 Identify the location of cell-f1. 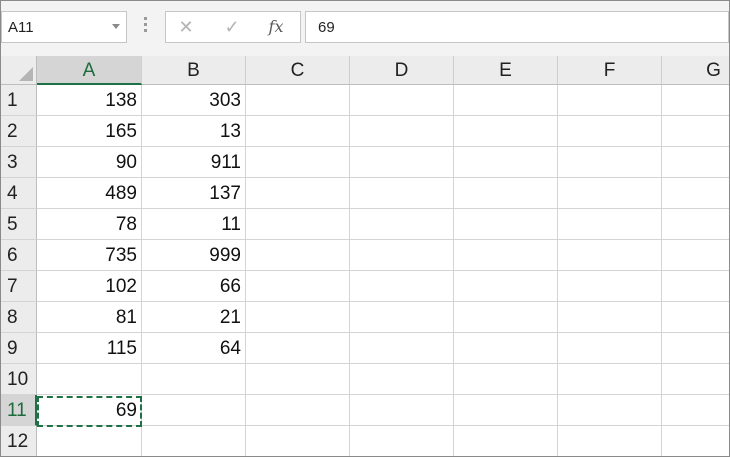
(610, 100).